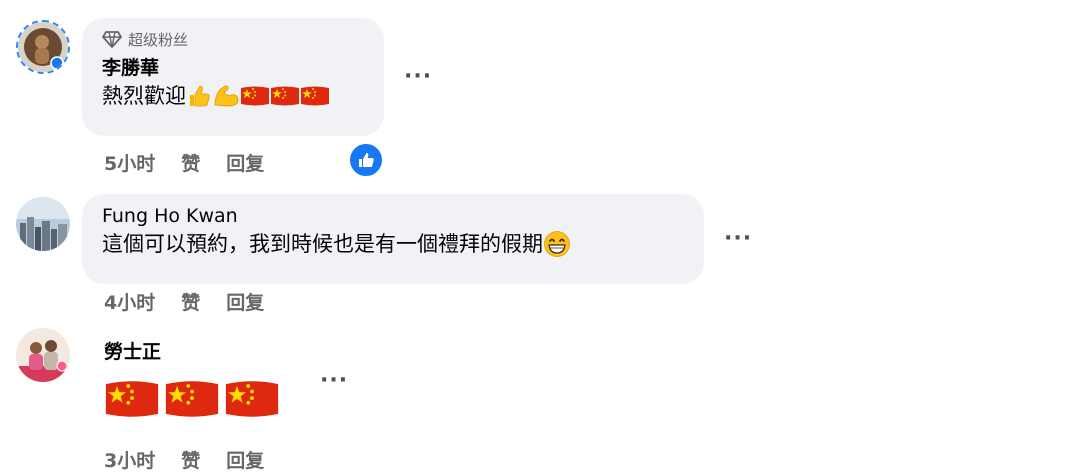 This screenshot has width=1080, height=475. Describe the element at coordinates (158, 39) in the screenshot. I see `badge-label: 超级粉丝` at that location.